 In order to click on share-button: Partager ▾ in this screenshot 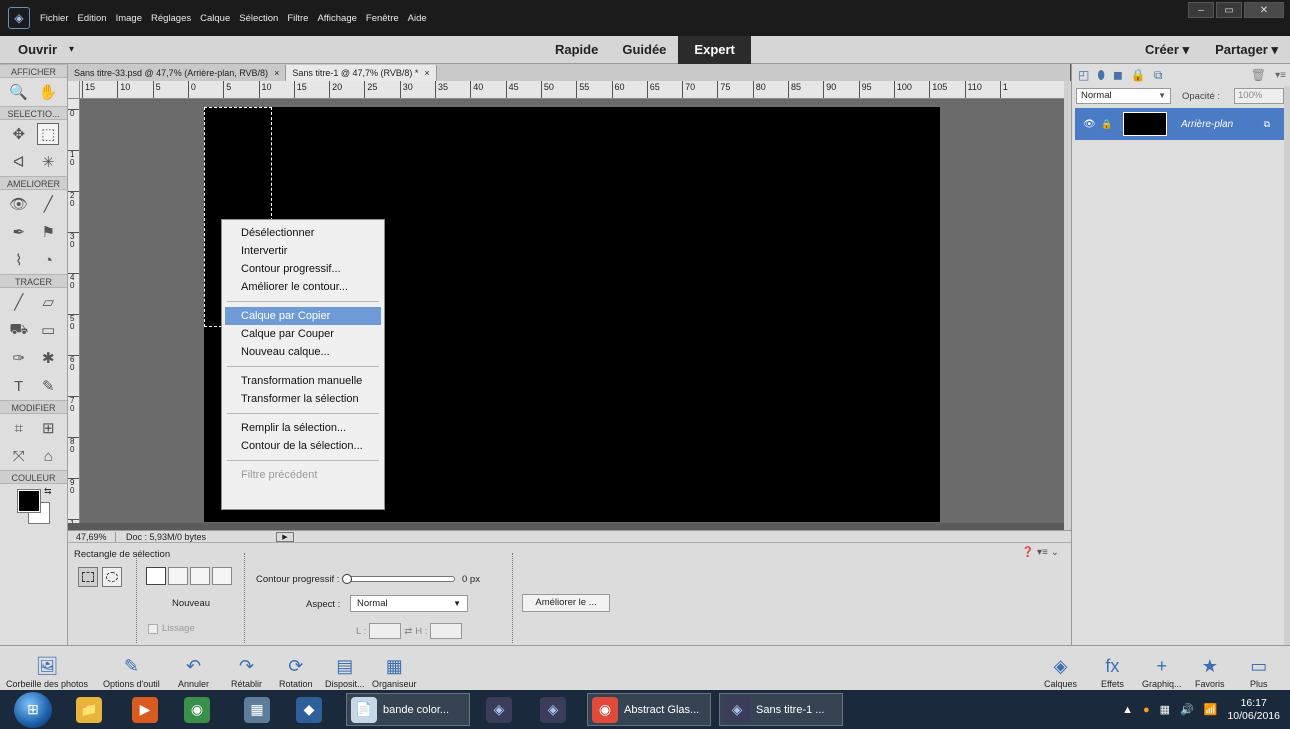, I will do `click(1246, 50)`.